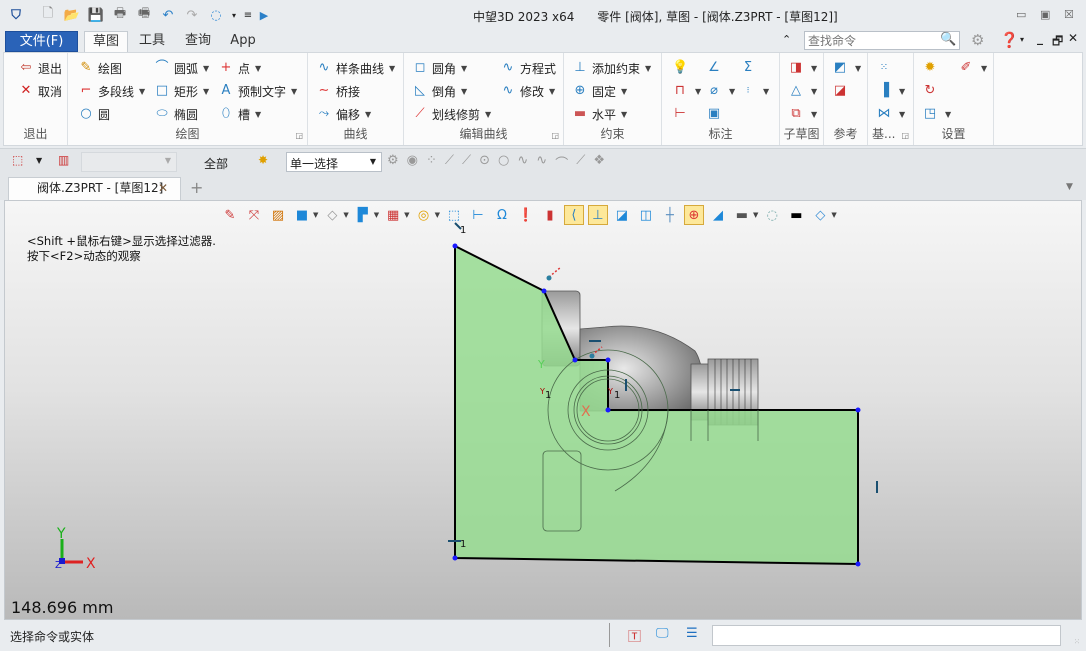 This screenshot has height=651, width=1086. Describe the element at coordinates (449, 162) in the screenshot. I see `line-icon: ⟋` at that location.